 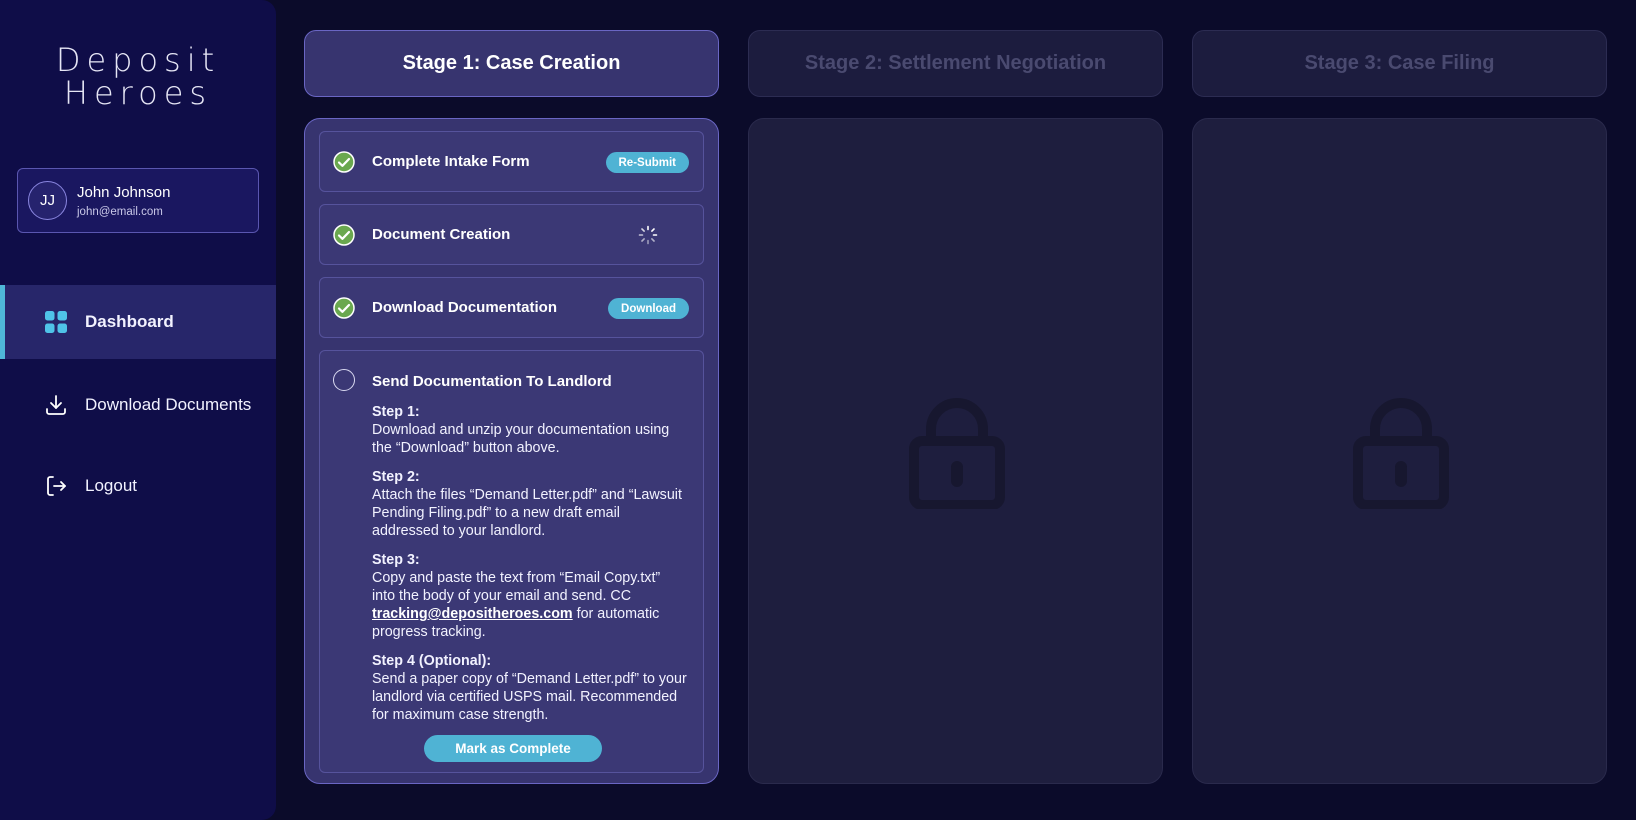 I want to click on logout-icon, so click(x=56, y=486).